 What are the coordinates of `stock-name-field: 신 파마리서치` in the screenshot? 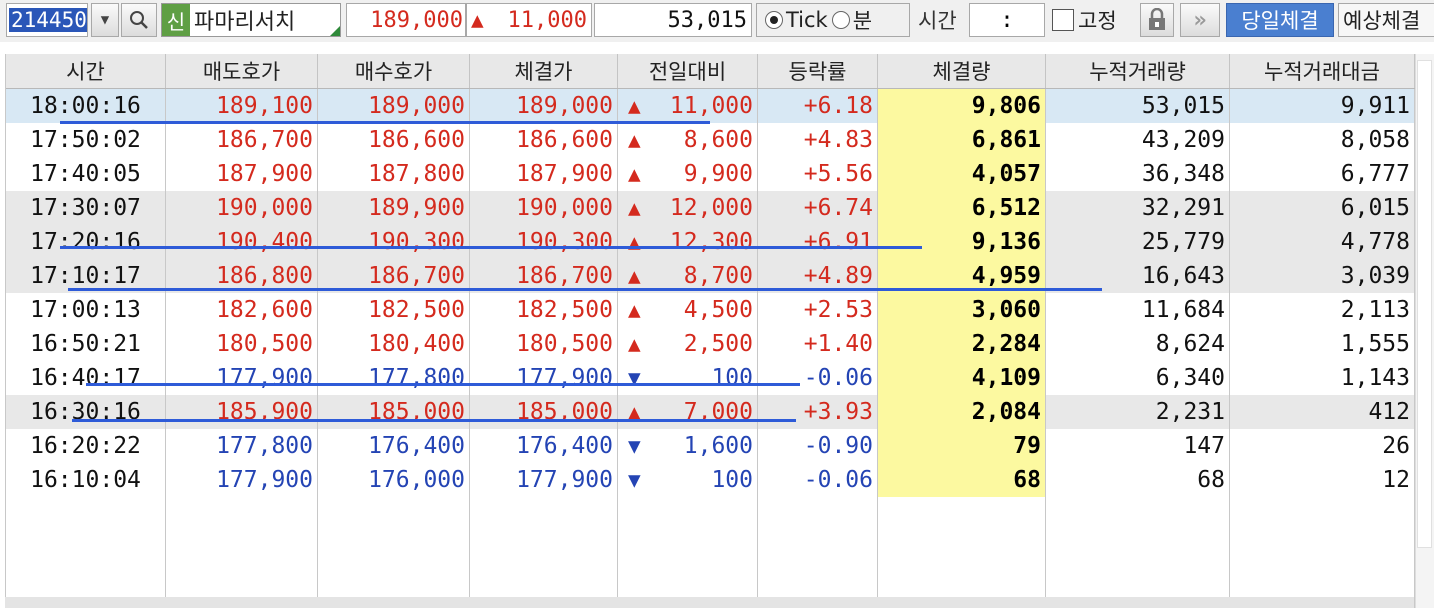 It's located at (251, 20).